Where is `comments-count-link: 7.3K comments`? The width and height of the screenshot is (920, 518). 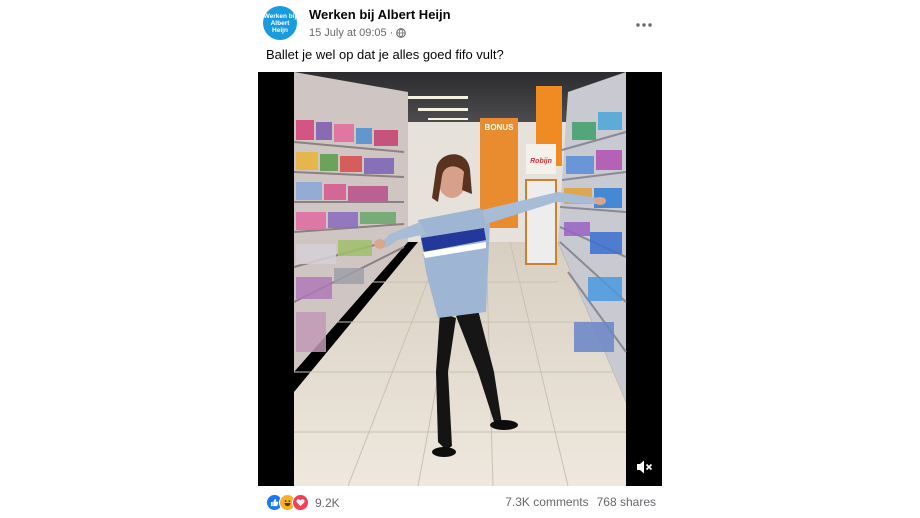
comments-count-link: 7.3K comments is located at coordinates (546, 502).